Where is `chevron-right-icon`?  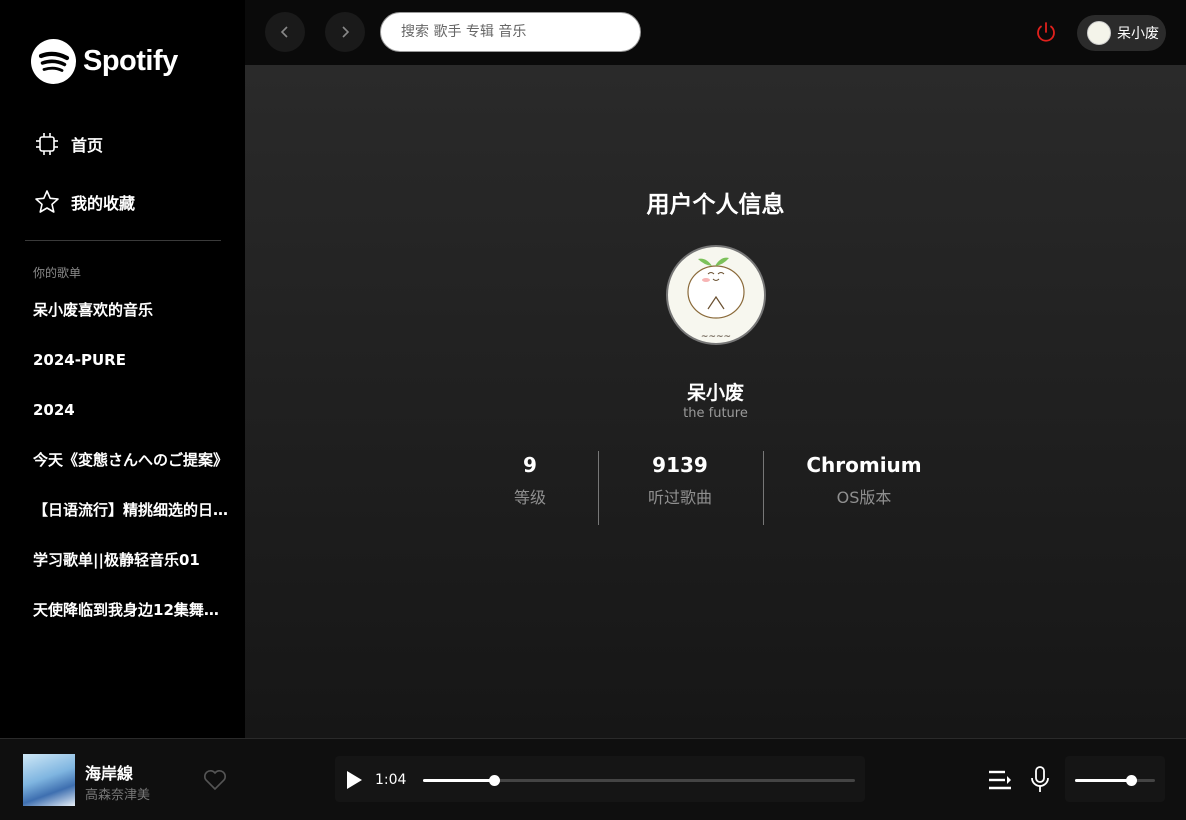 chevron-right-icon is located at coordinates (346, 32).